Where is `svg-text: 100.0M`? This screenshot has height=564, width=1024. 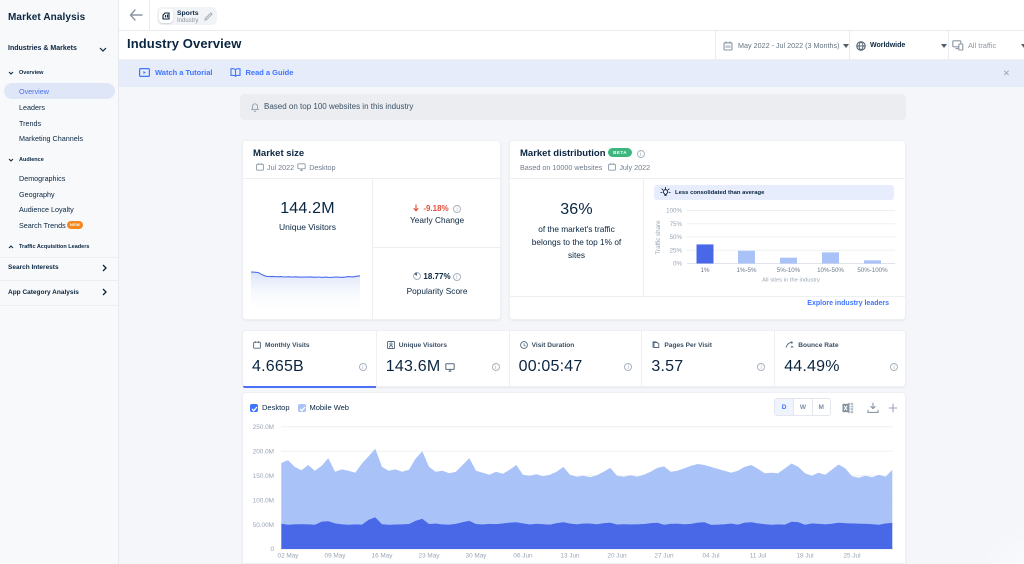 svg-text: 100.0M is located at coordinates (263, 500).